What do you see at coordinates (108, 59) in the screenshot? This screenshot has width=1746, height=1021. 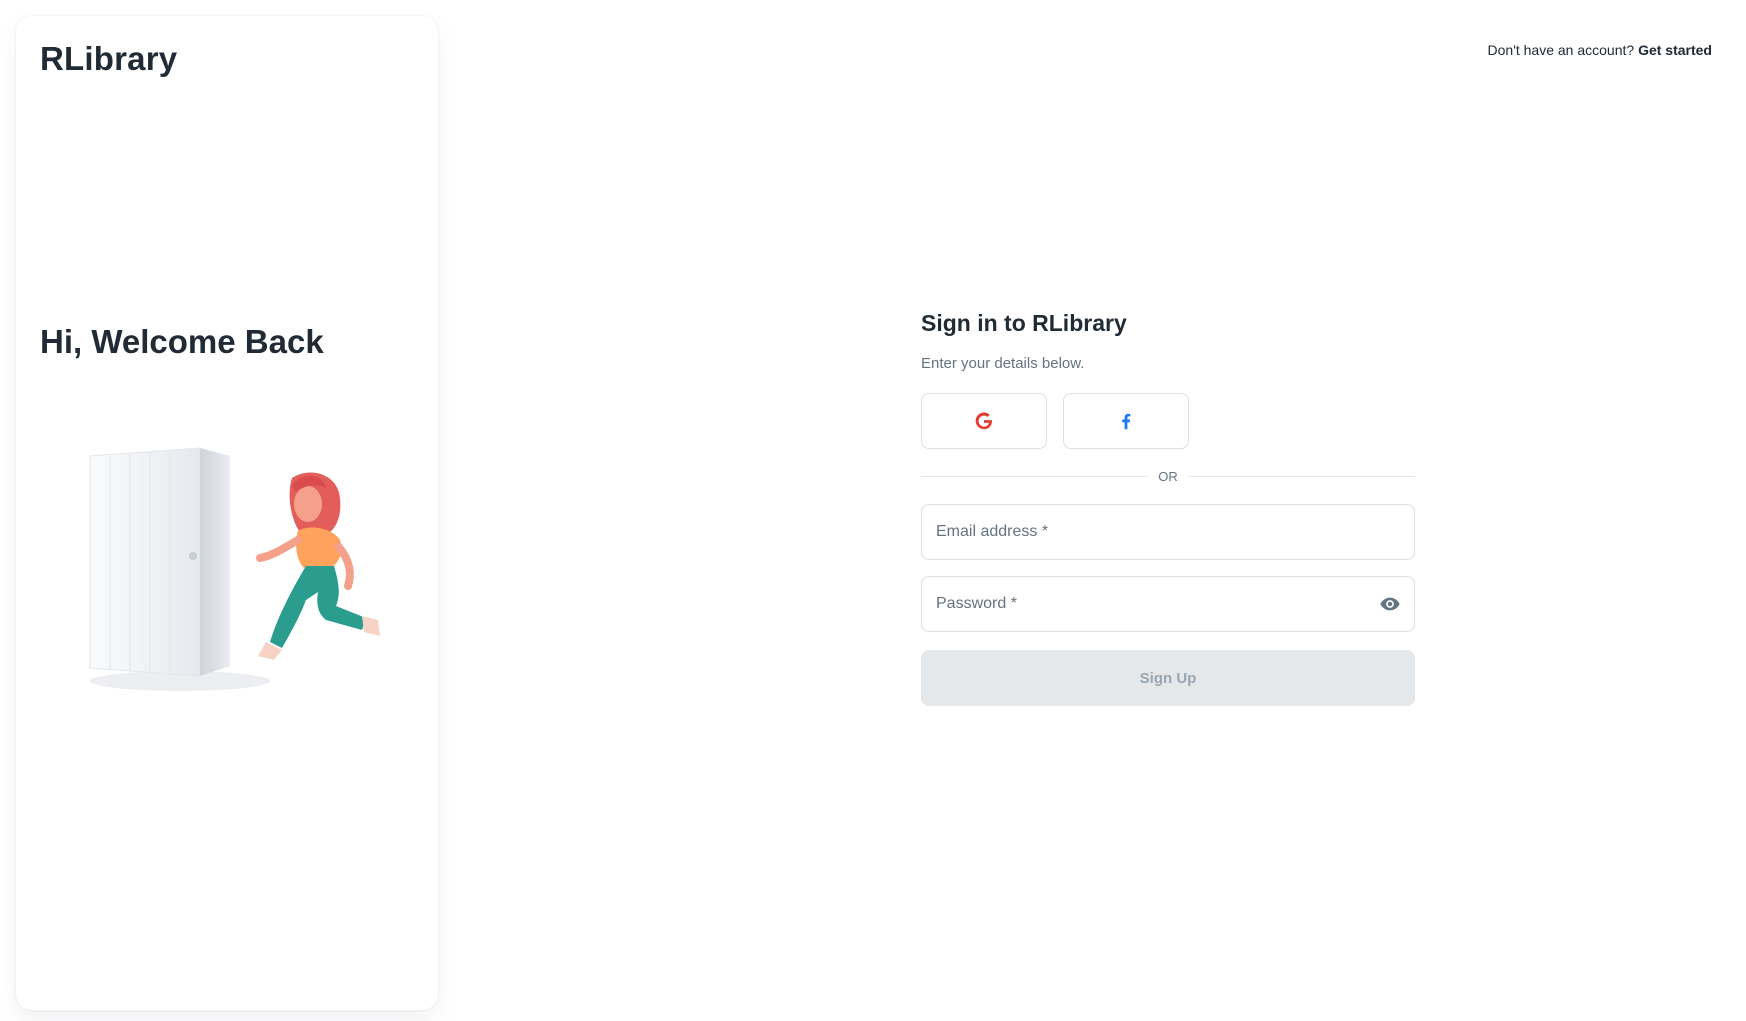 I see `app-logo: RLibrary` at bounding box center [108, 59].